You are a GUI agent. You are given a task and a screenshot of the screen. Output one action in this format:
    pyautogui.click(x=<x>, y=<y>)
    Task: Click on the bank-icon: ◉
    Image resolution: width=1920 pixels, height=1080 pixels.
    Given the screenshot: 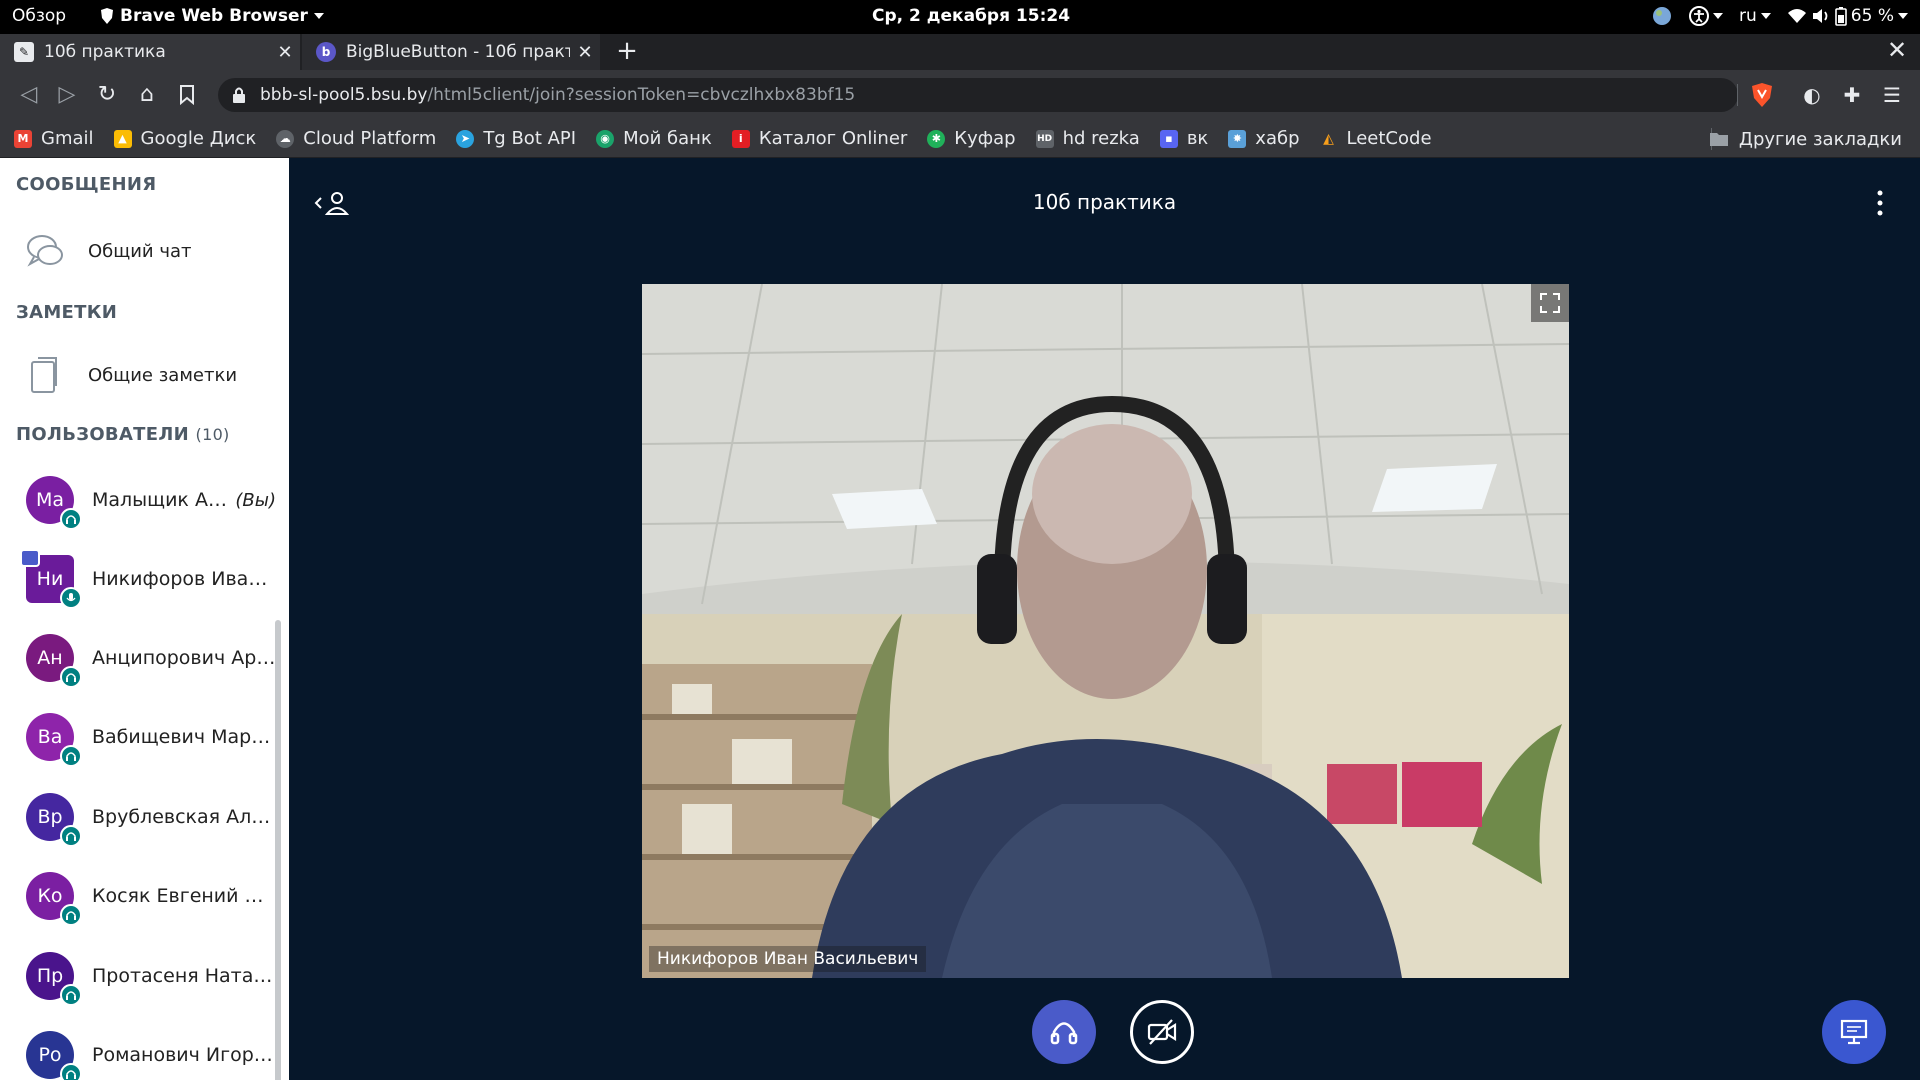 What is the action you would take?
    pyautogui.click(x=605, y=138)
    